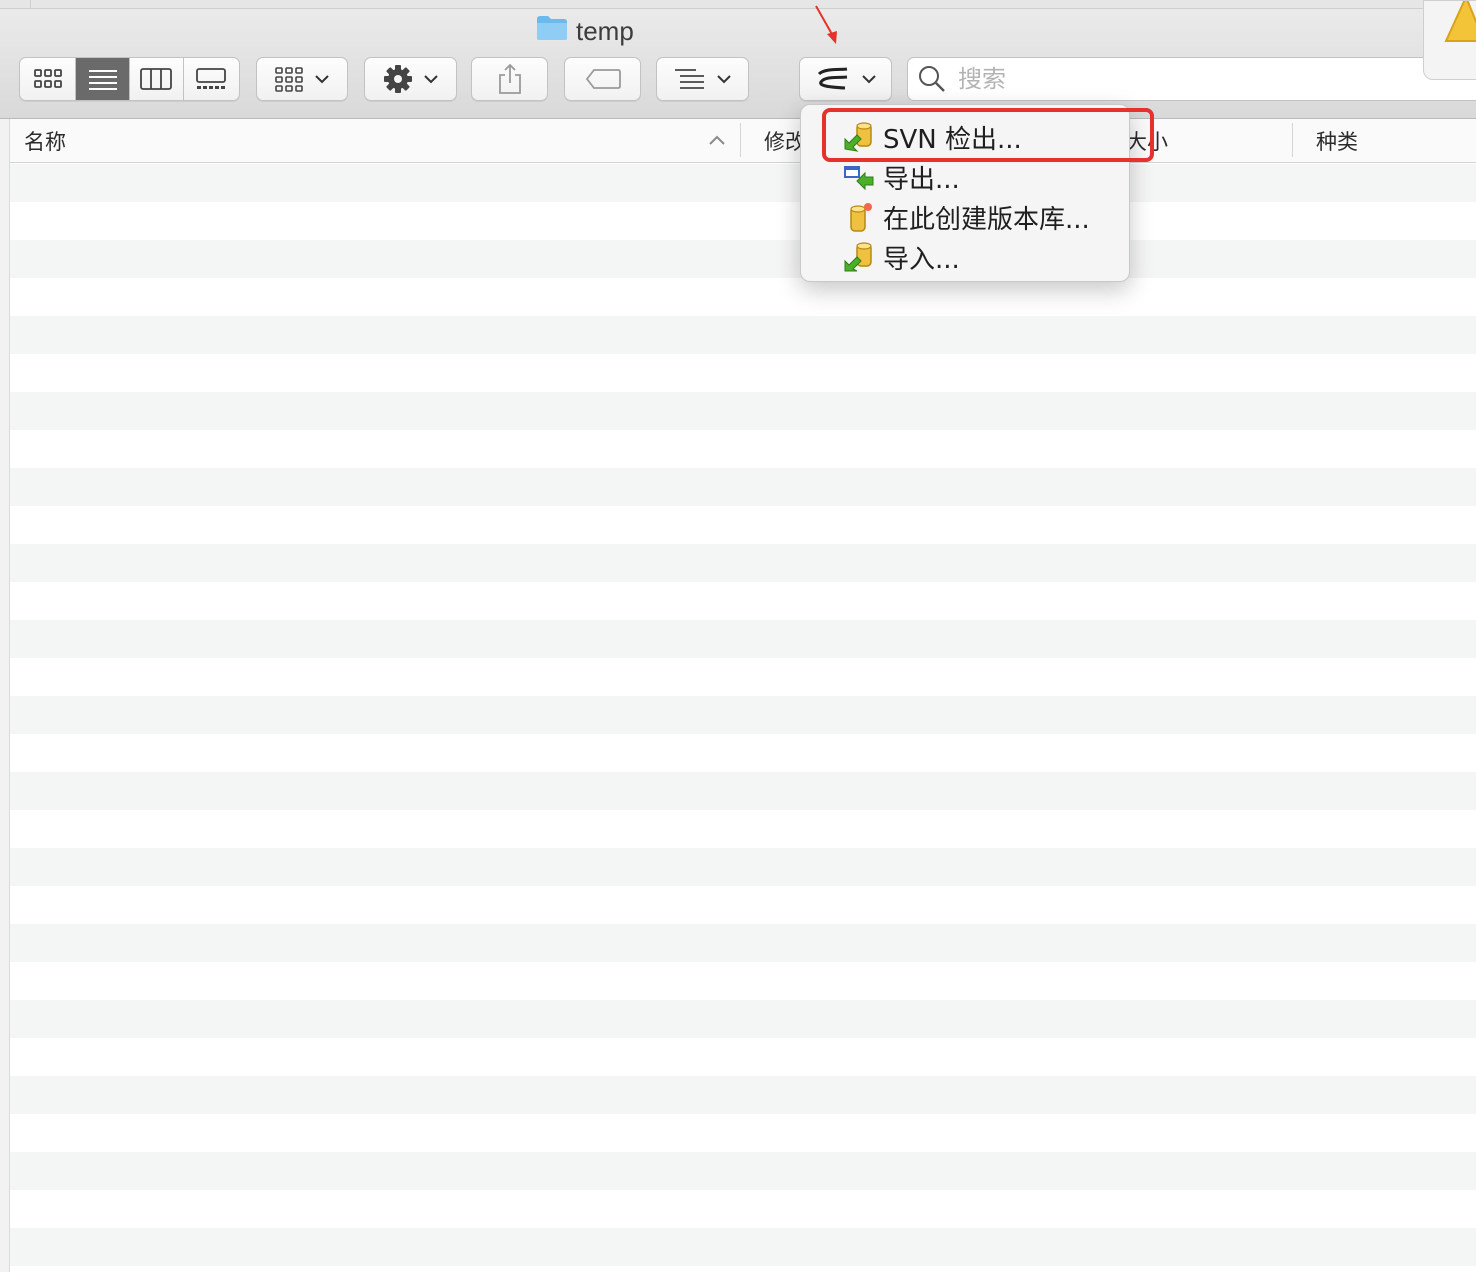  I want to click on column-header-kind-label: 种类, so click(1337, 141).